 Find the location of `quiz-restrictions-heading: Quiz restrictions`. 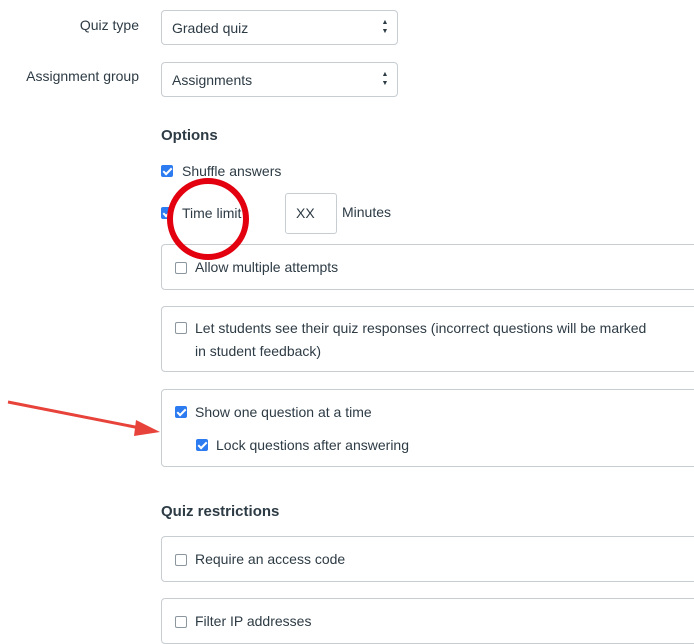

quiz-restrictions-heading: Quiz restrictions is located at coordinates (220, 511).